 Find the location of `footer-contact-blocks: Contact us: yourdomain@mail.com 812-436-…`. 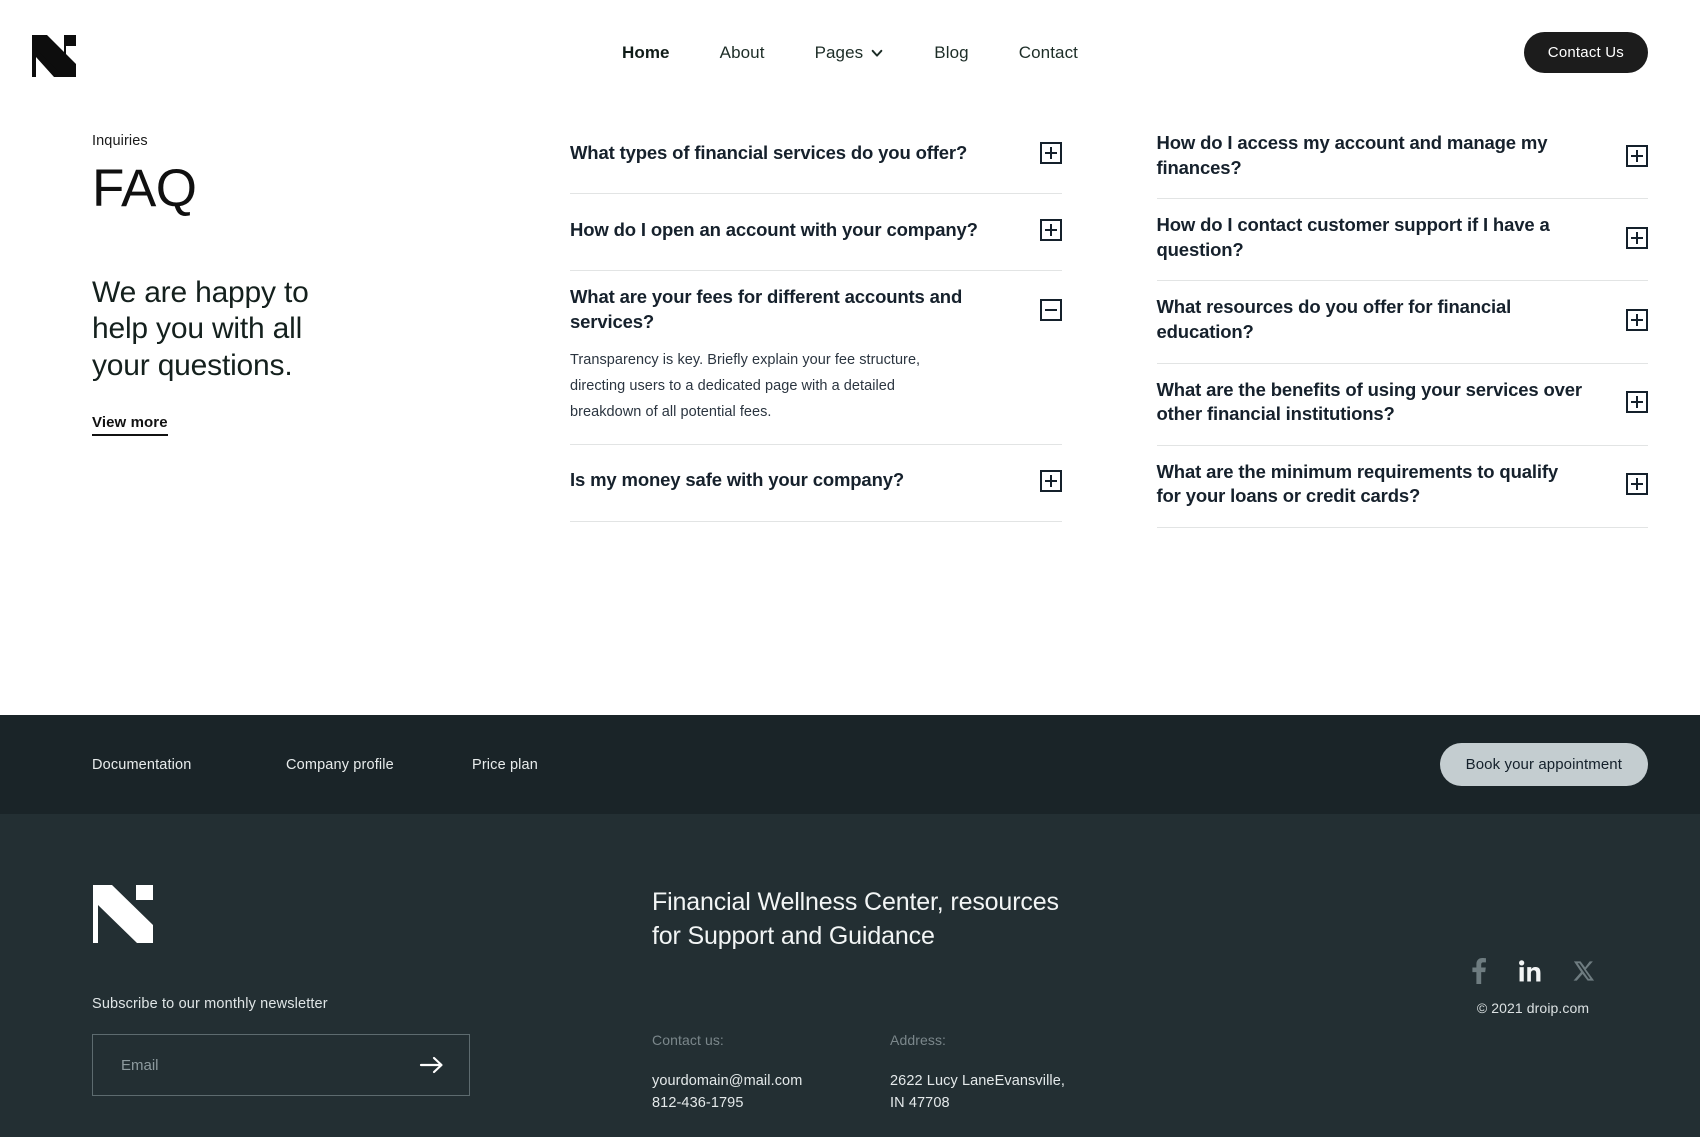

footer-contact-blocks: Contact us: yourdomain@mail.com 812-436-… is located at coordinates (1035, 1073).